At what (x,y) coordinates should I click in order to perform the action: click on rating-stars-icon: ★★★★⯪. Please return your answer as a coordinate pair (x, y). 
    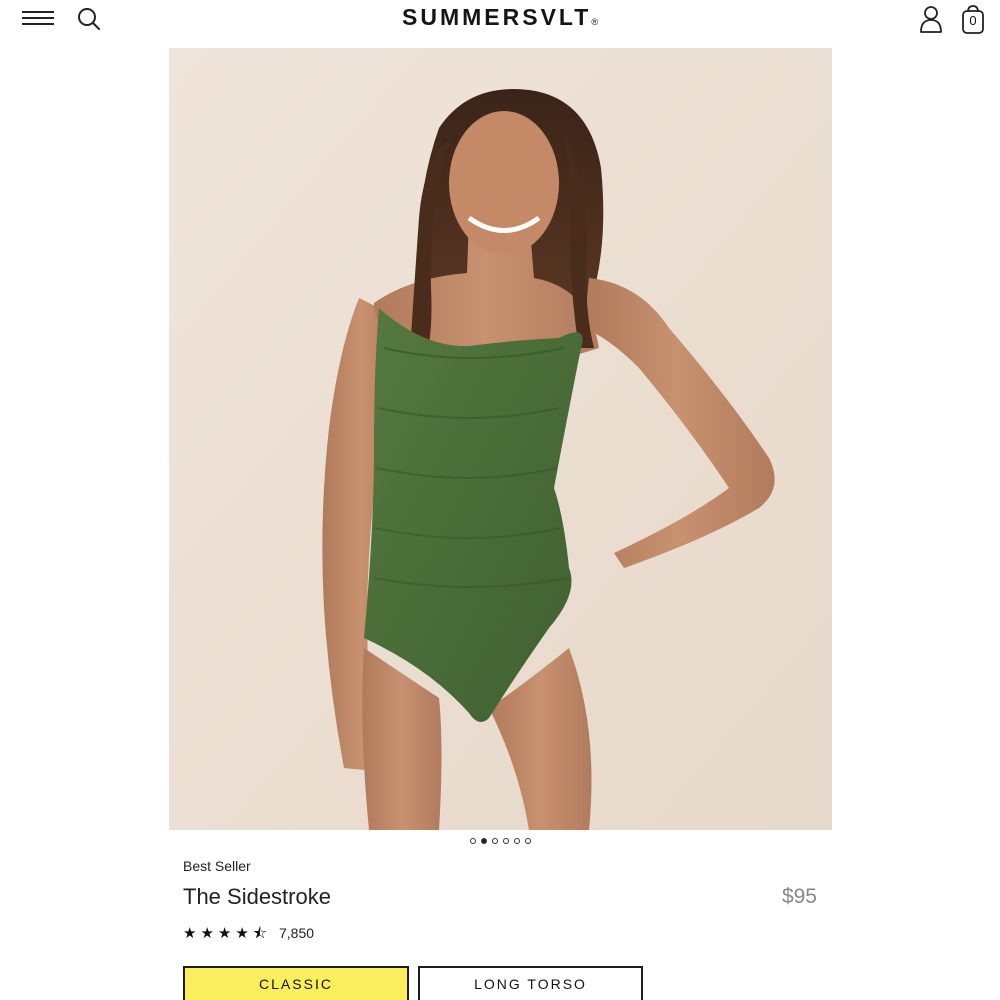
    Looking at the image, I should click on (227, 933).